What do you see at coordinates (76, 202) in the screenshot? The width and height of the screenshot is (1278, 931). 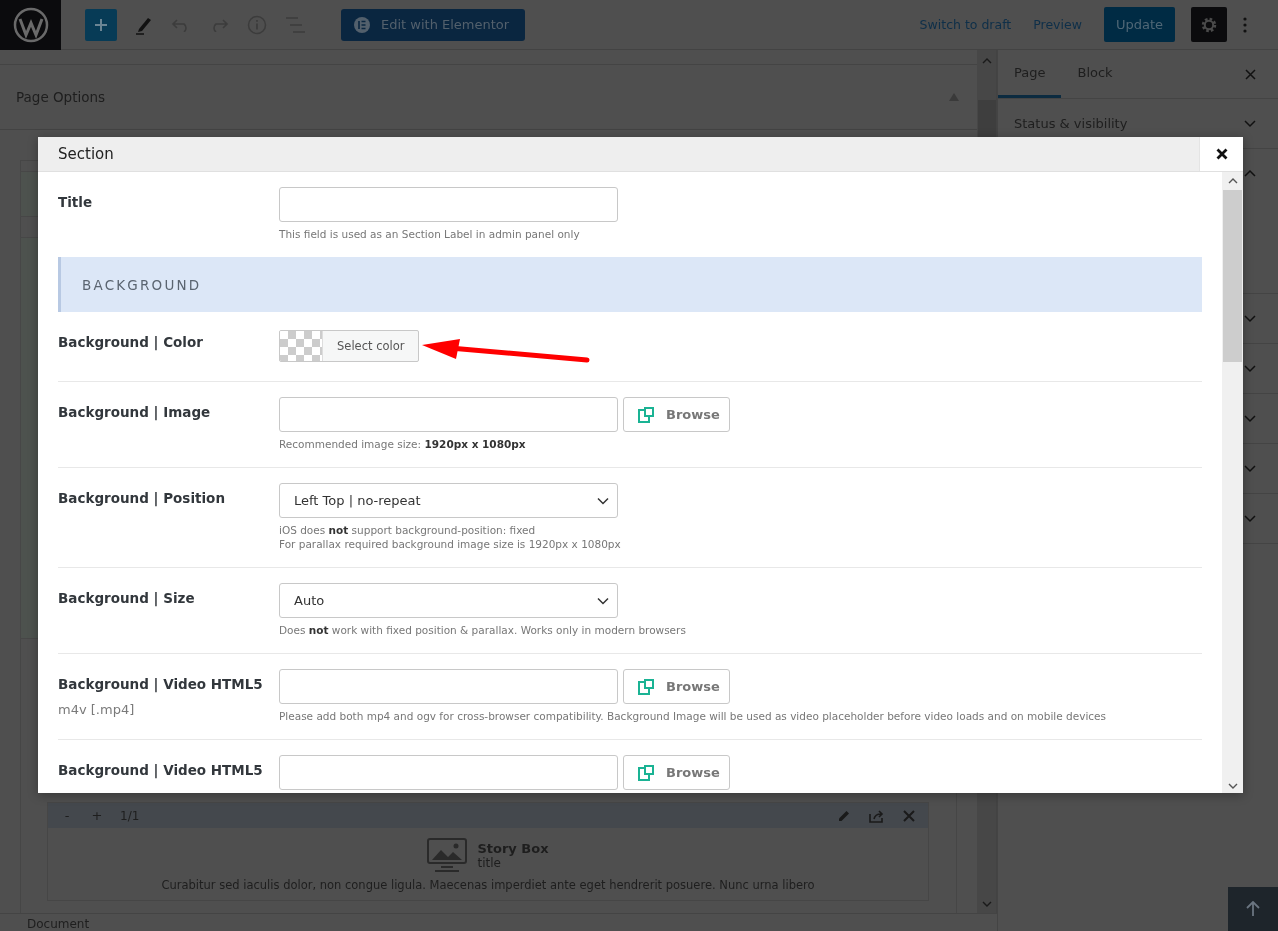 I see `field-label: Title` at bounding box center [76, 202].